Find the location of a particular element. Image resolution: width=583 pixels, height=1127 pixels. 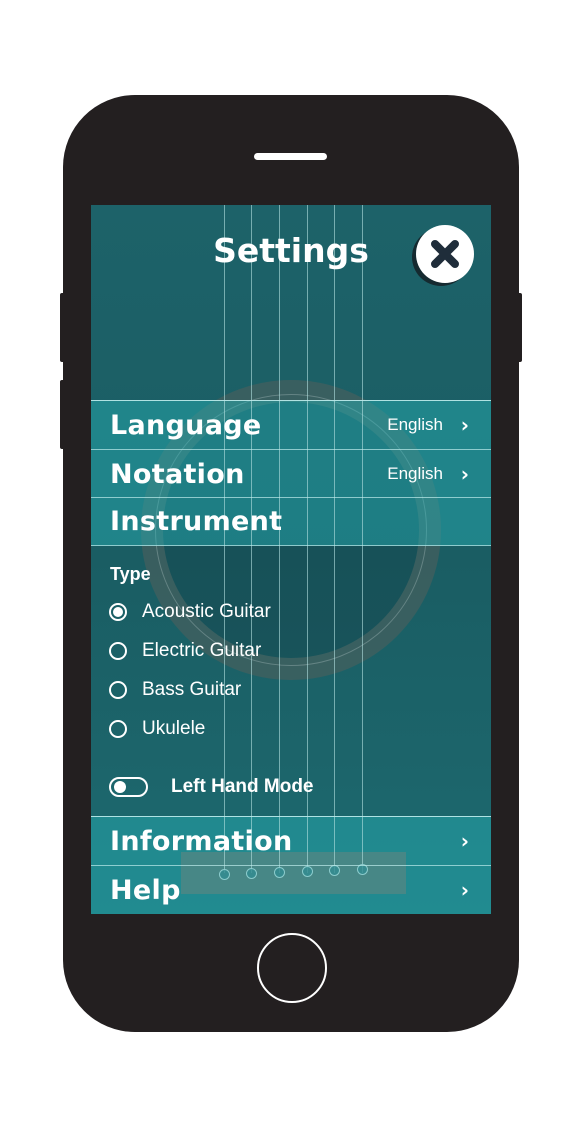

radio-ukulele is located at coordinates (118, 729).